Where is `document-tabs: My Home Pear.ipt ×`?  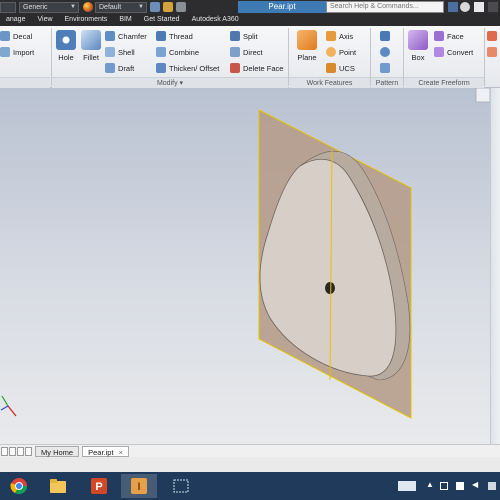
document-tabs: My Home Pear.ipt × is located at coordinates (250, 450).